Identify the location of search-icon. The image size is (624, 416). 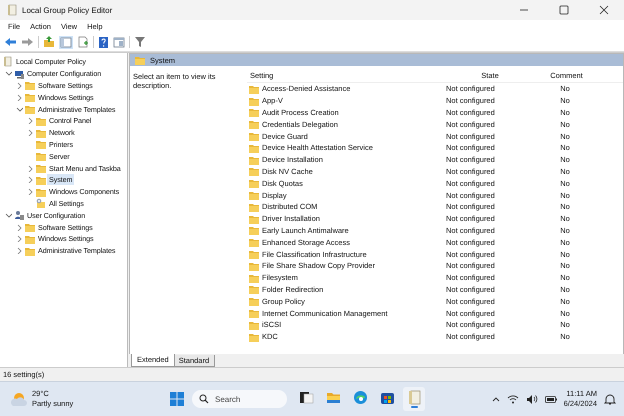
(204, 399).